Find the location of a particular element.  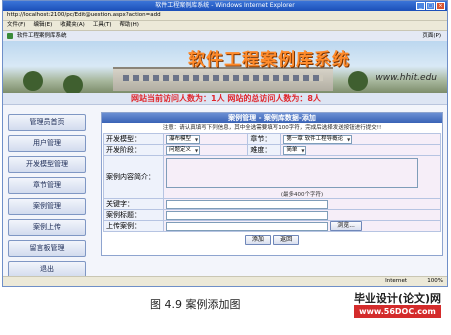

menu-file: 文件(F) is located at coordinates (16, 25).